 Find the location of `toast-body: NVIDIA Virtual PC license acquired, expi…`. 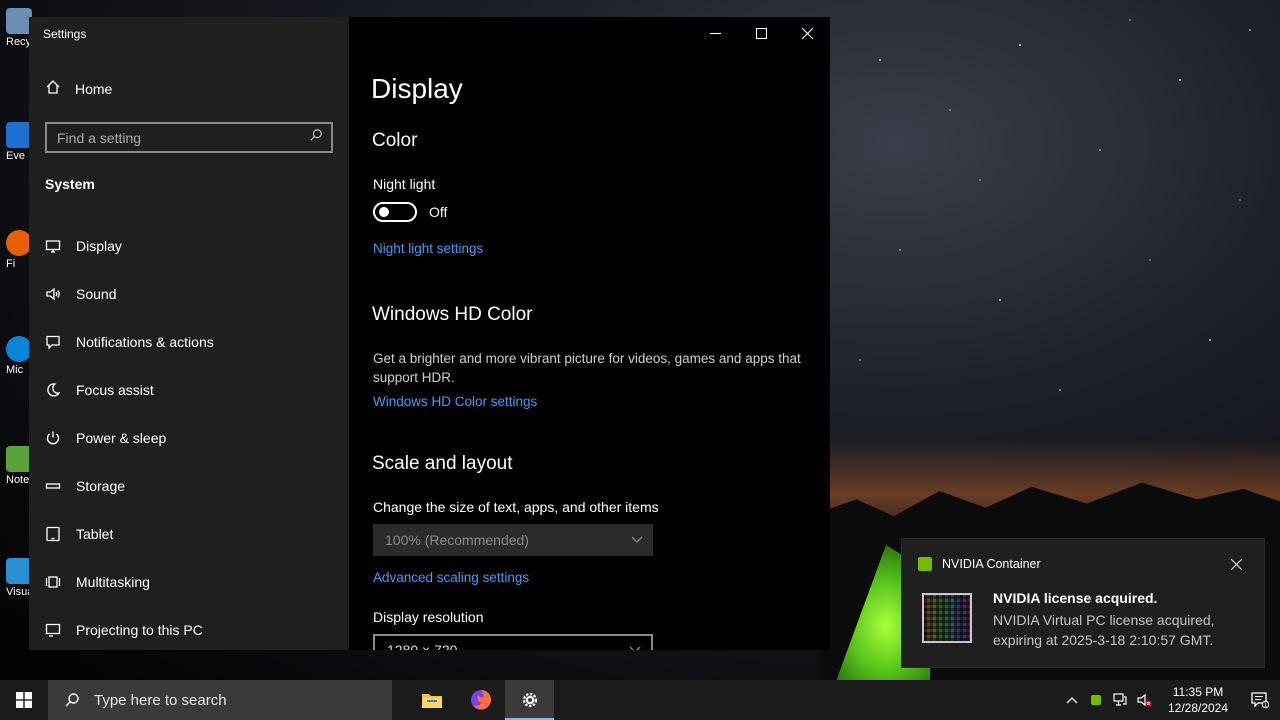

toast-body: NVIDIA Virtual PC license acquired, expi… is located at coordinates (1104, 630).